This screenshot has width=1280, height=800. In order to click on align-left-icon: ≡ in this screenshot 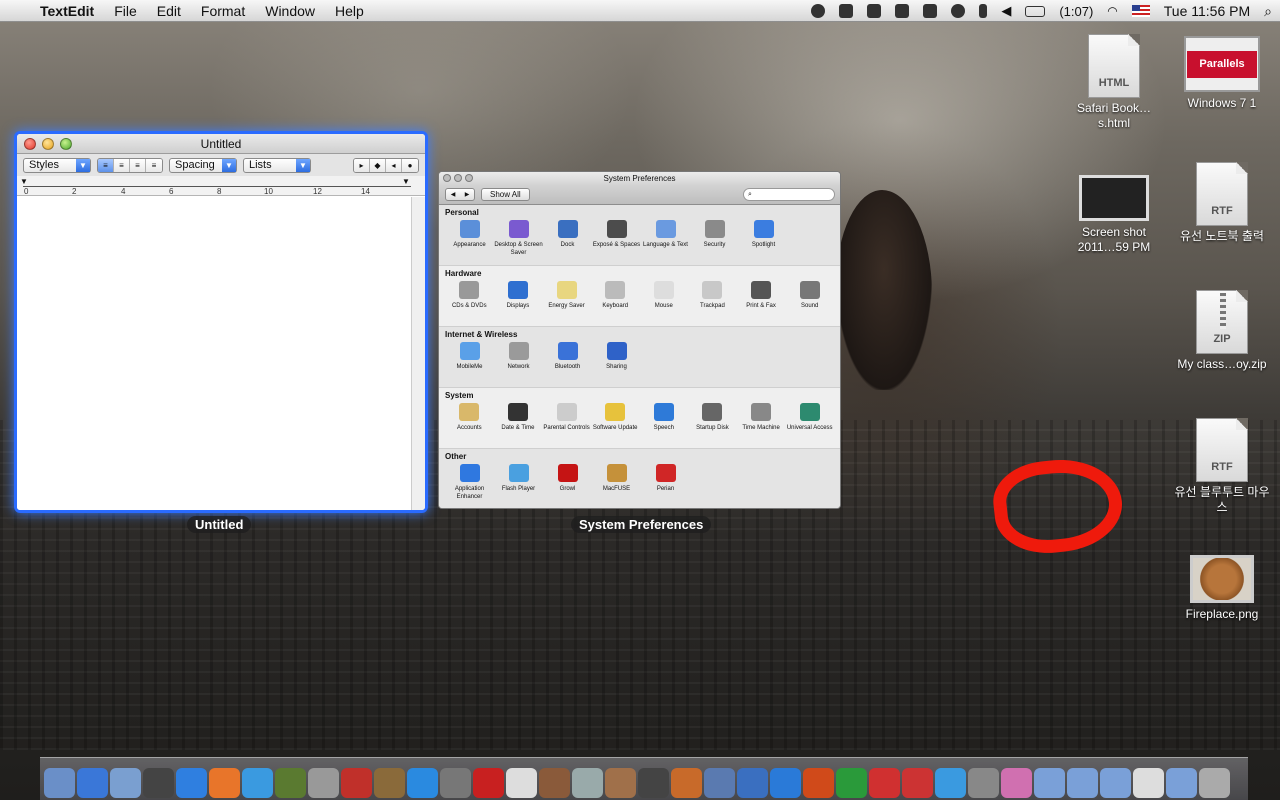, I will do `click(106, 165)`.